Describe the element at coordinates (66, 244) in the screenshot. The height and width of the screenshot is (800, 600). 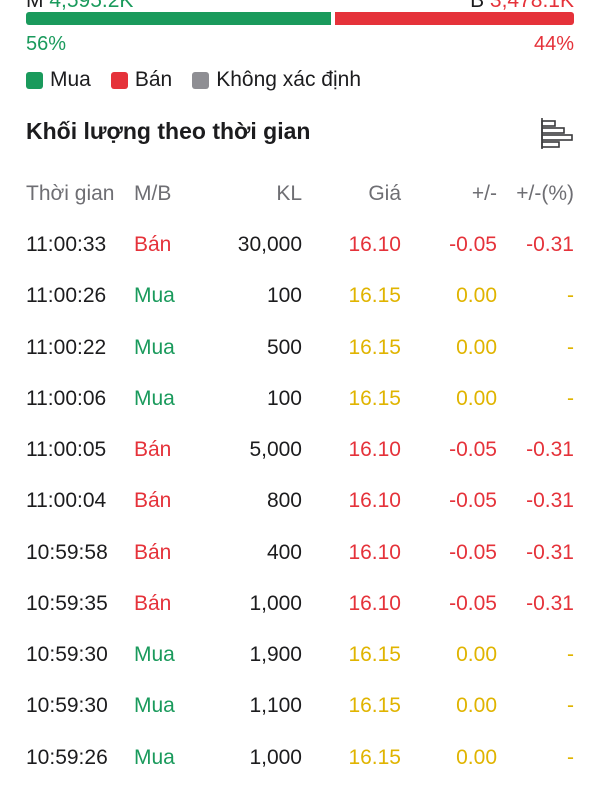
I see `row-time: 11:00:33` at that location.